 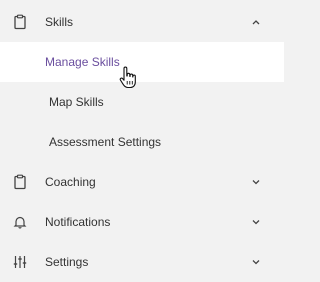 I want to click on menu-item-label: Skills, so click(x=59, y=22).